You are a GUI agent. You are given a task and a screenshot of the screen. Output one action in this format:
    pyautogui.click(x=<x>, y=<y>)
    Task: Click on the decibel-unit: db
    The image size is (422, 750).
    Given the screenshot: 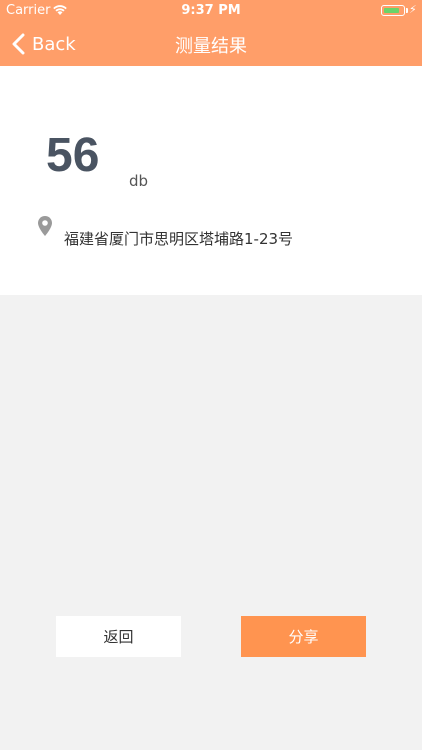 What is the action you would take?
    pyautogui.click(x=139, y=181)
    